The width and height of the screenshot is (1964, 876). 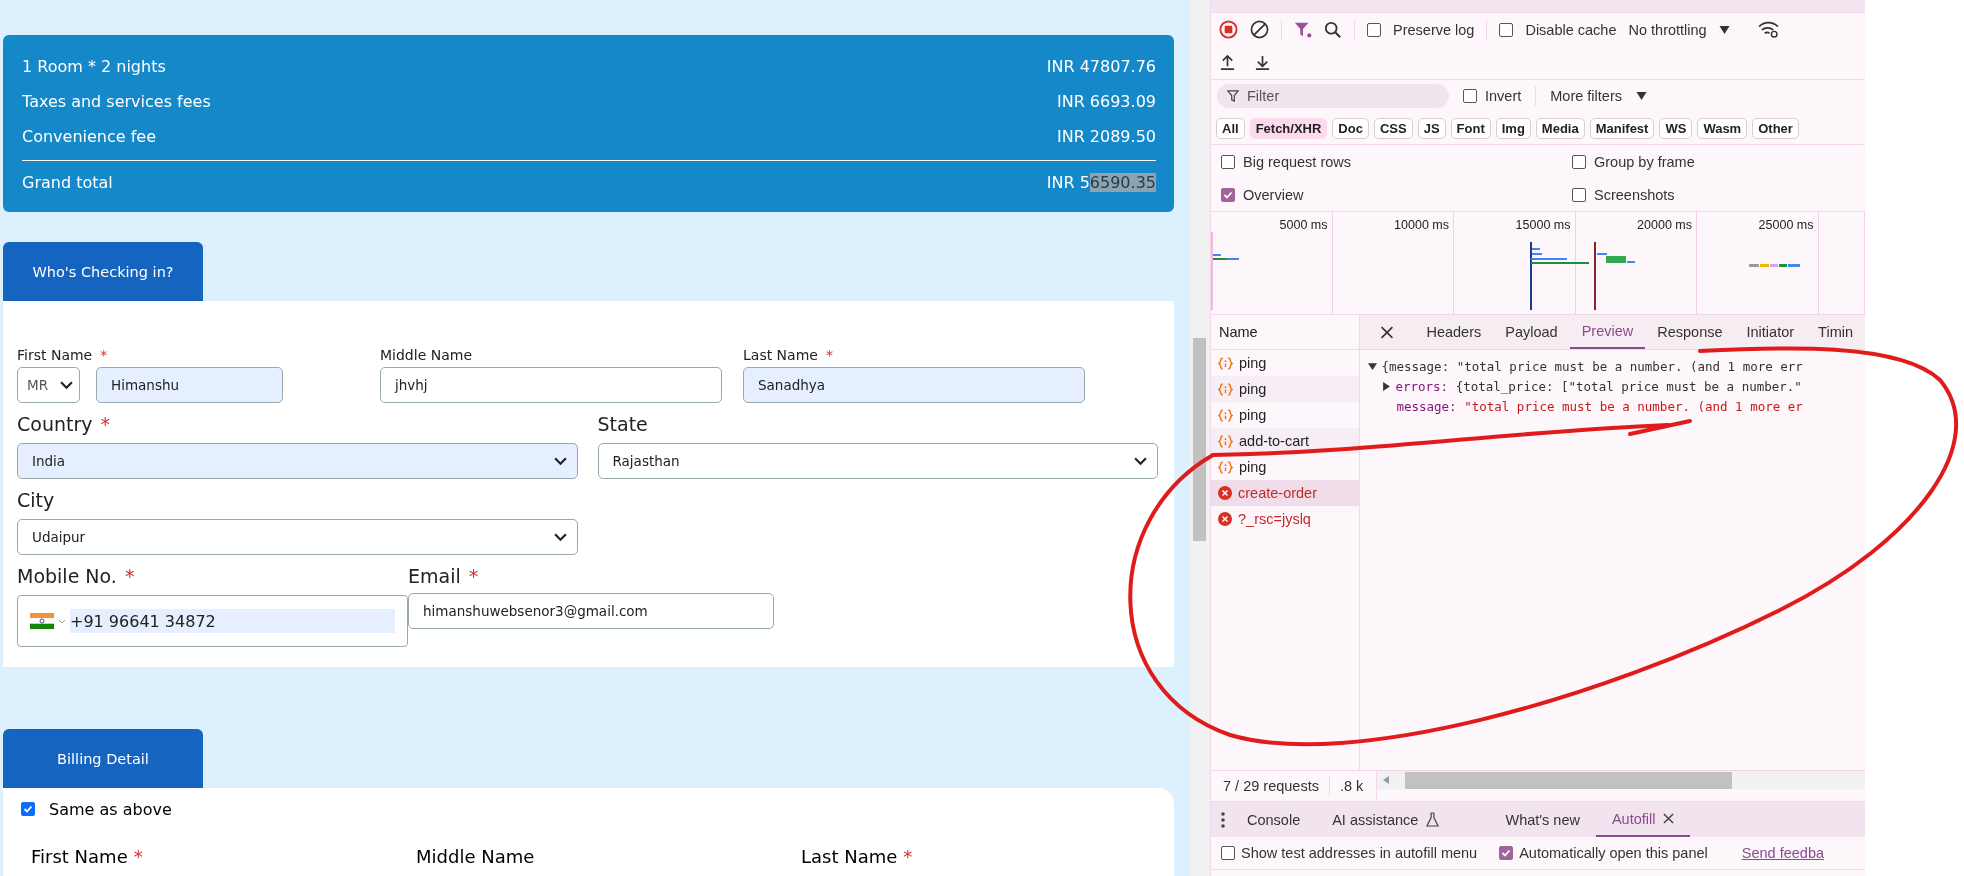 I want to click on type-filter-chip: JS, so click(x=1431, y=128).